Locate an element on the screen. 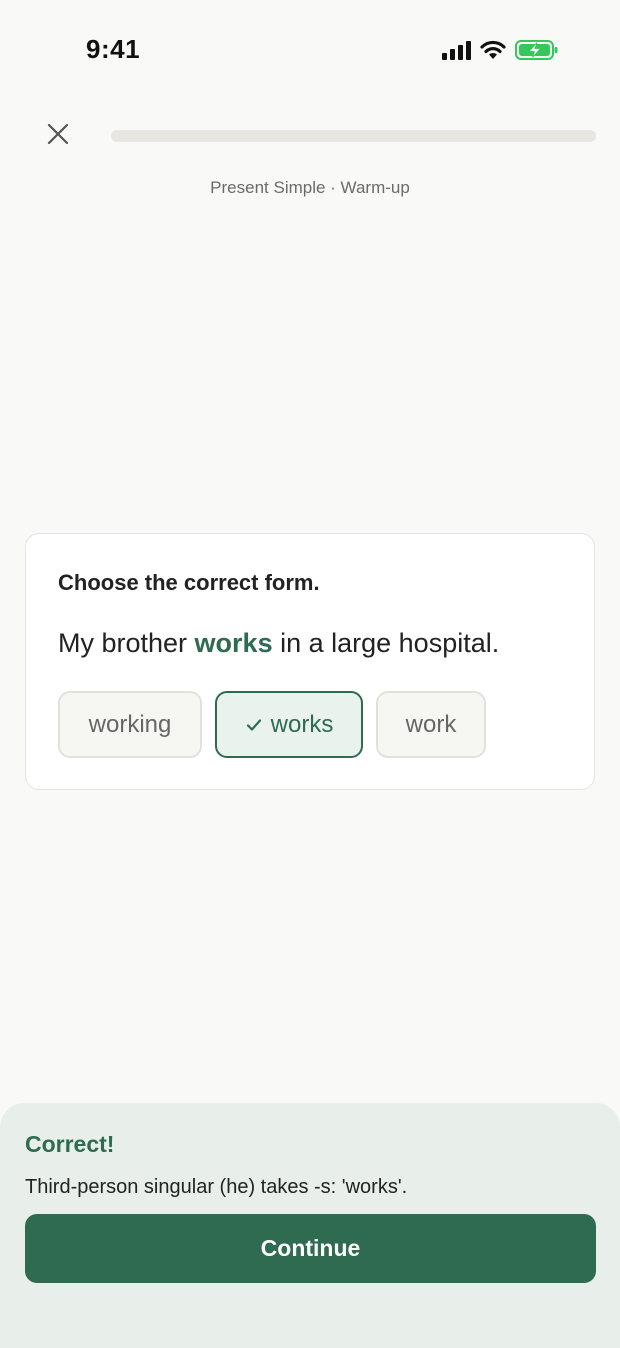 Image resolution: width=620 pixels, height=1348 pixels. battery-charging-icon is located at coordinates (537, 50).